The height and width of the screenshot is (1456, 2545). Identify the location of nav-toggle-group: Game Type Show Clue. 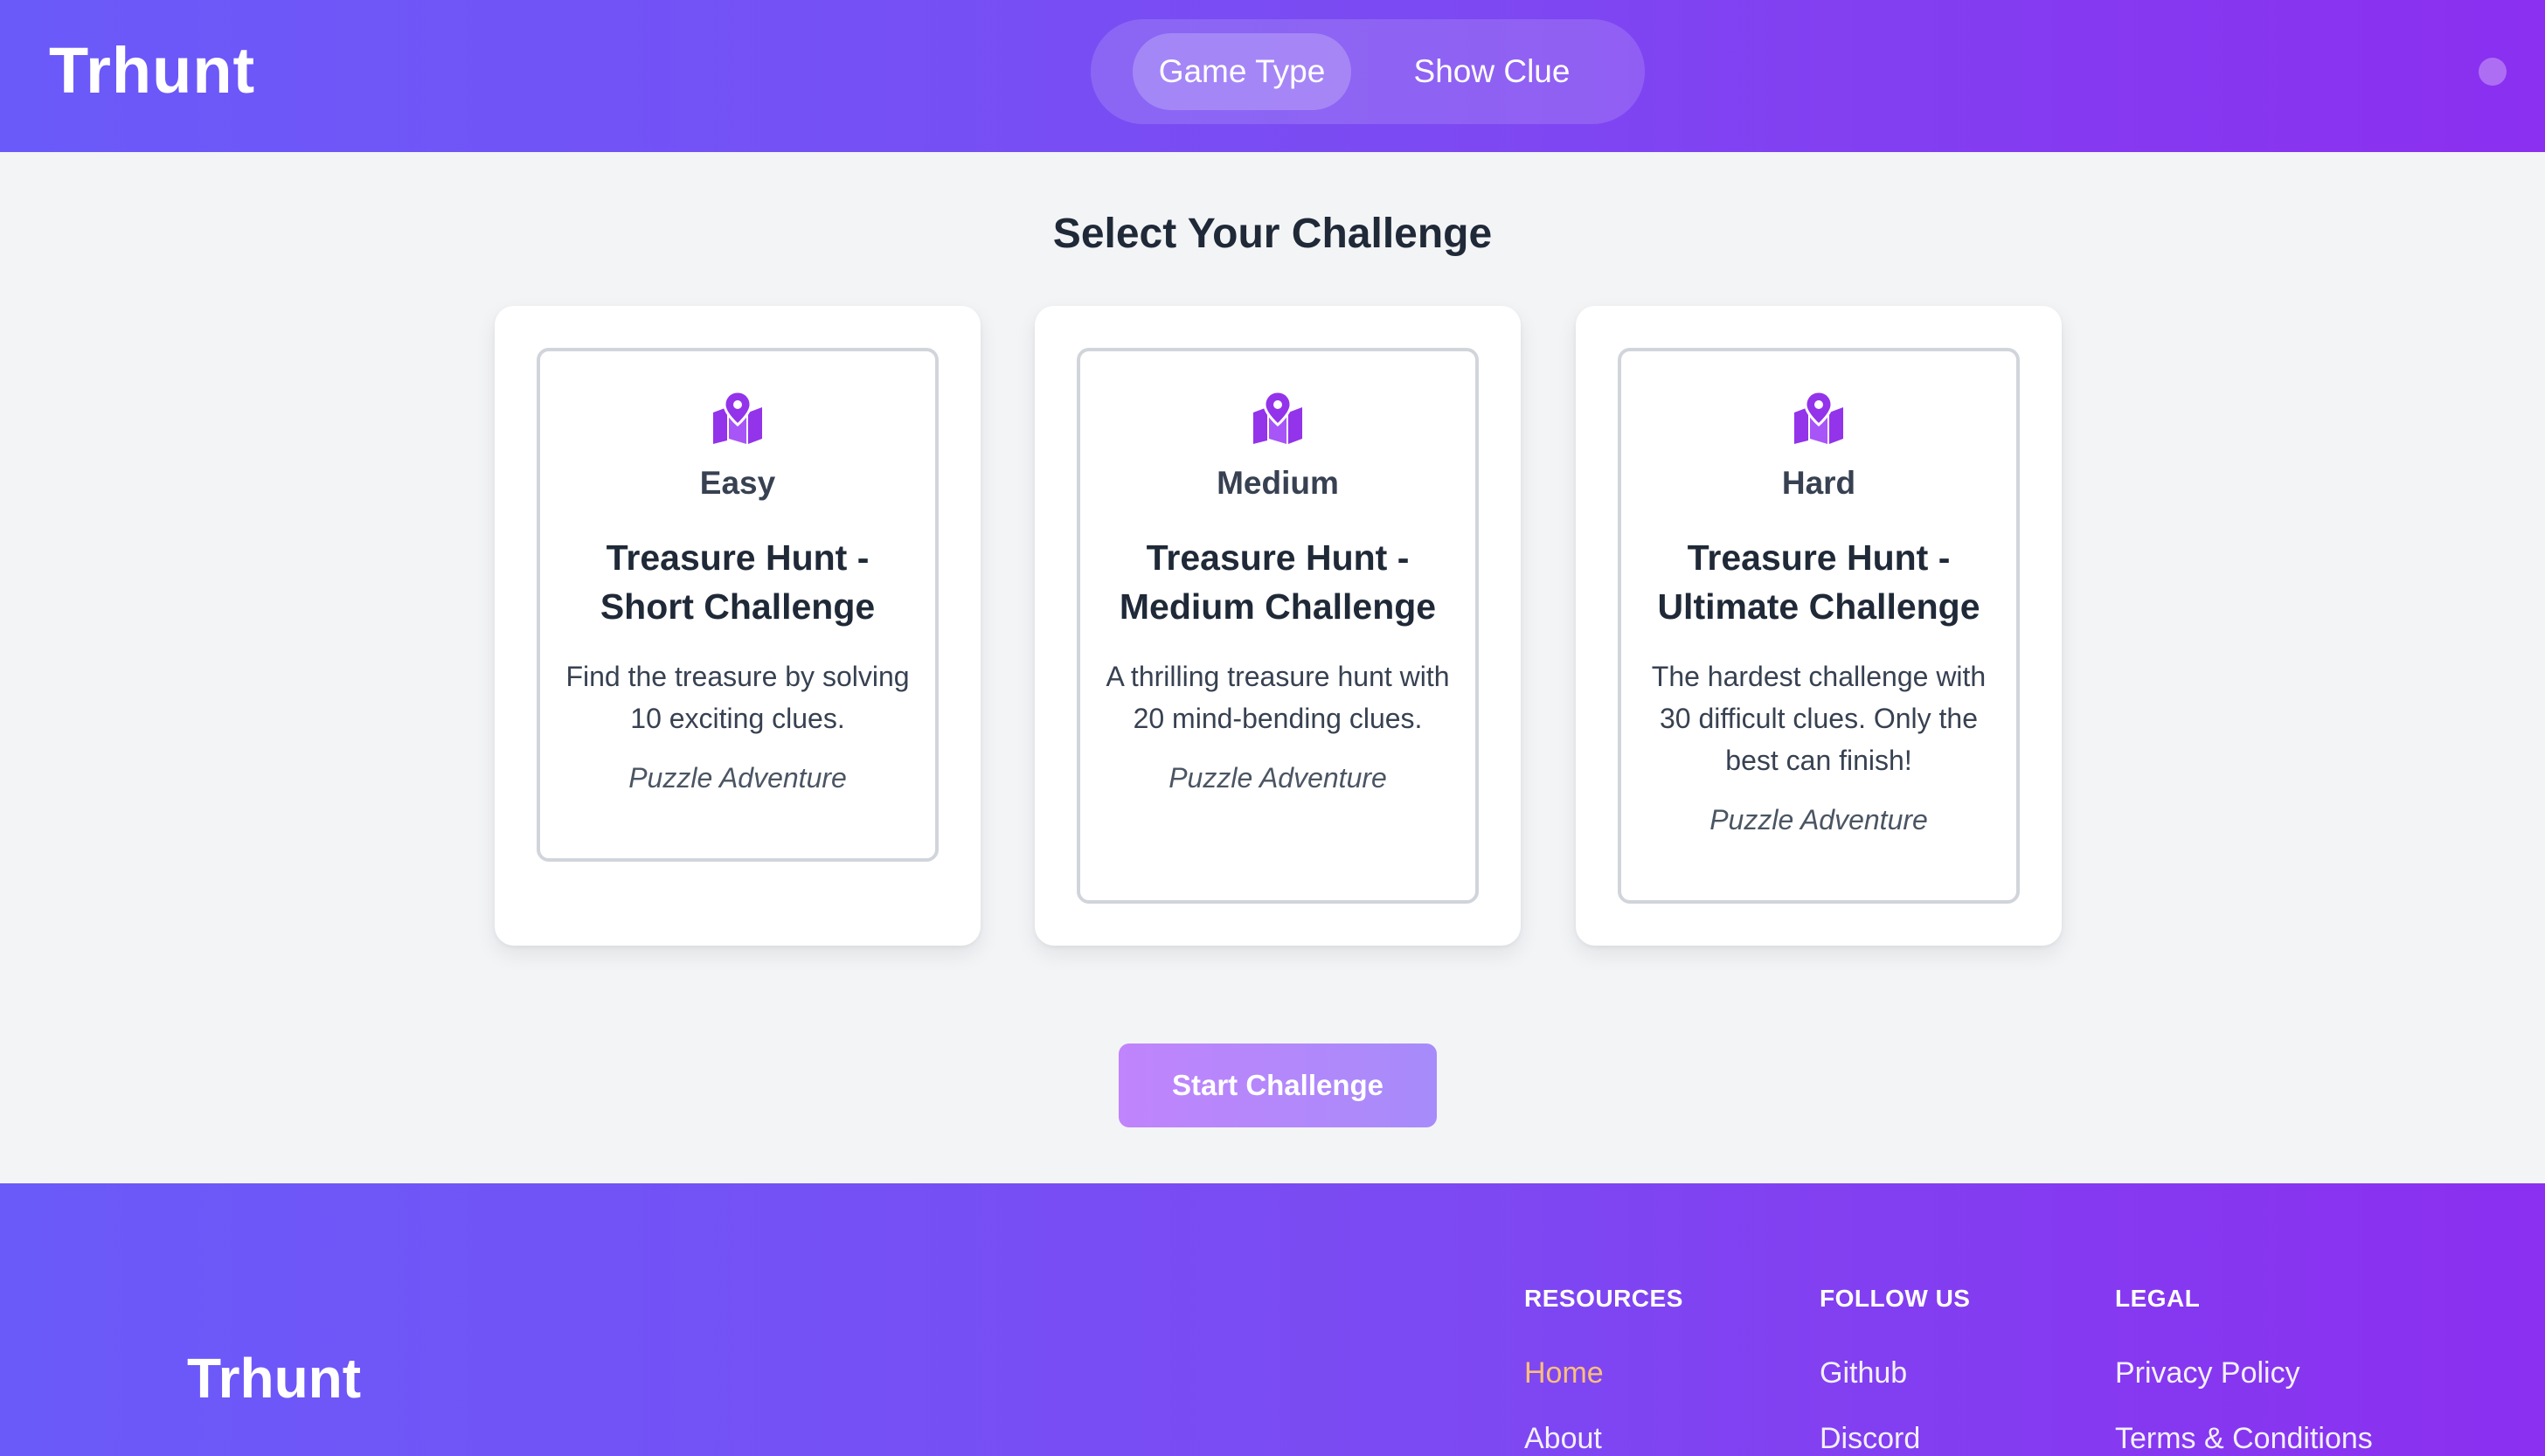
(1368, 71).